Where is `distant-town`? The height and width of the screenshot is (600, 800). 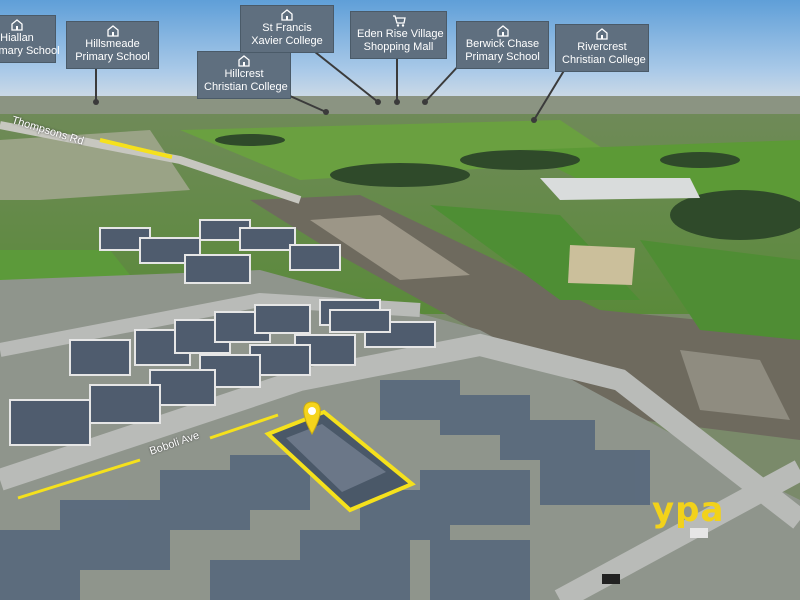
distant-town is located at coordinates (400, 106).